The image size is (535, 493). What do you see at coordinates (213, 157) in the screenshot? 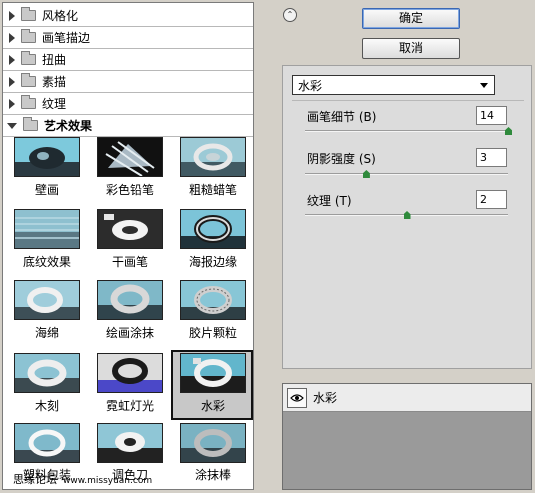
I see `rough-pastels-thumbnail` at bounding box center [213, 157].